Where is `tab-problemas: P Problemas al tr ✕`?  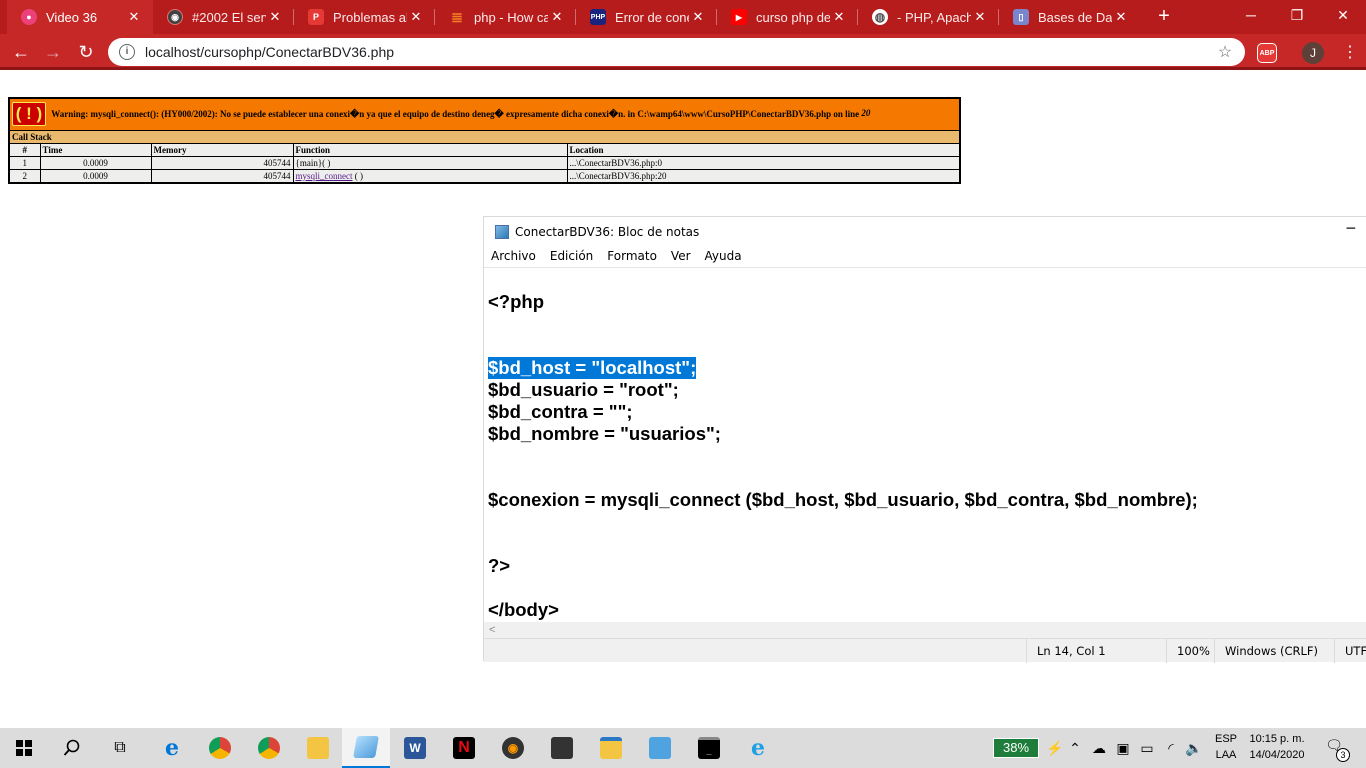
tab-problemas: P Problemas al tr ✕ is located at coordinates (364, 17).